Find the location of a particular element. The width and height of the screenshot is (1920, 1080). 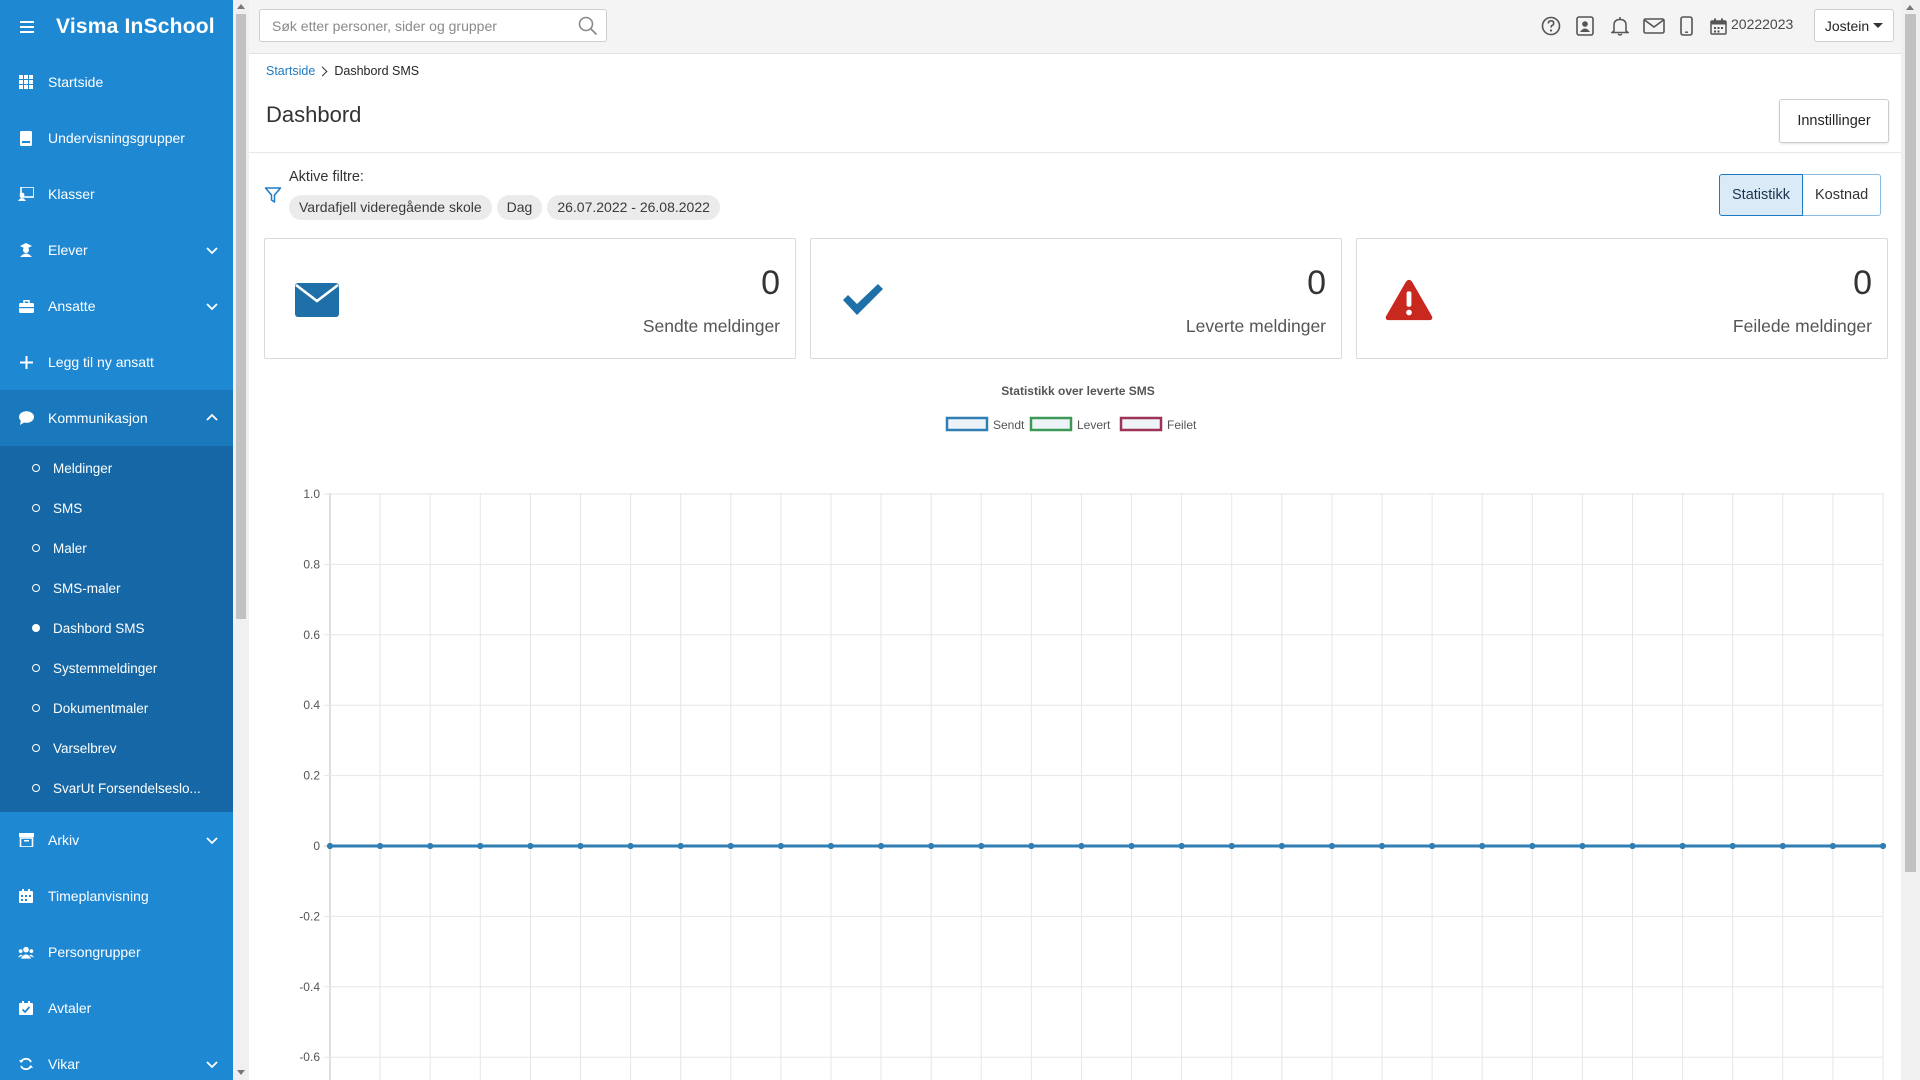

help-icon is located at coordinates (1551, 26).